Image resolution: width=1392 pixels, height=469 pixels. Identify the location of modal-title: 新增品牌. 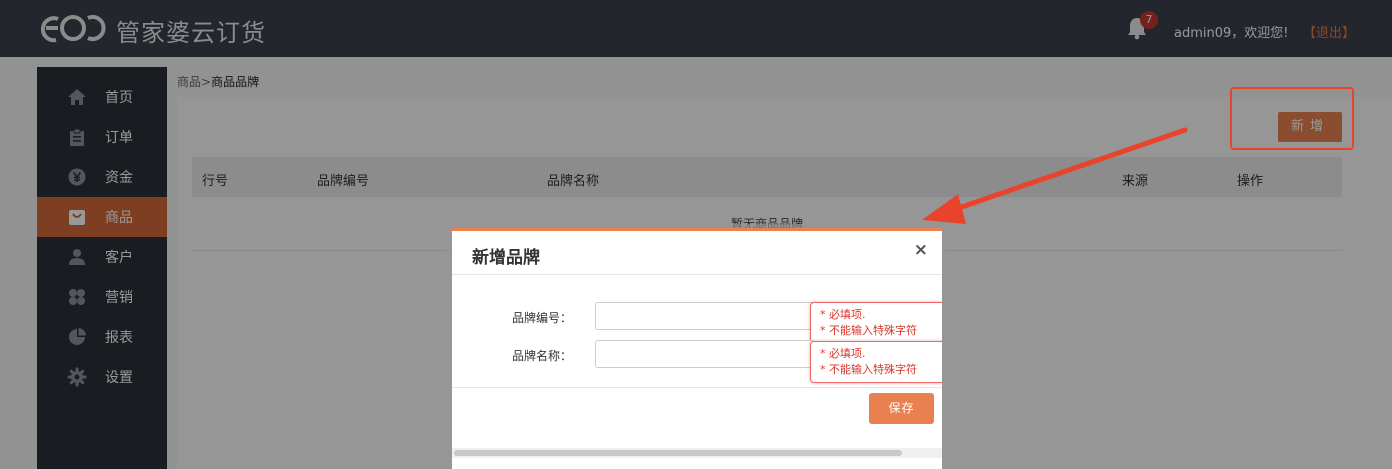
(506, 258).